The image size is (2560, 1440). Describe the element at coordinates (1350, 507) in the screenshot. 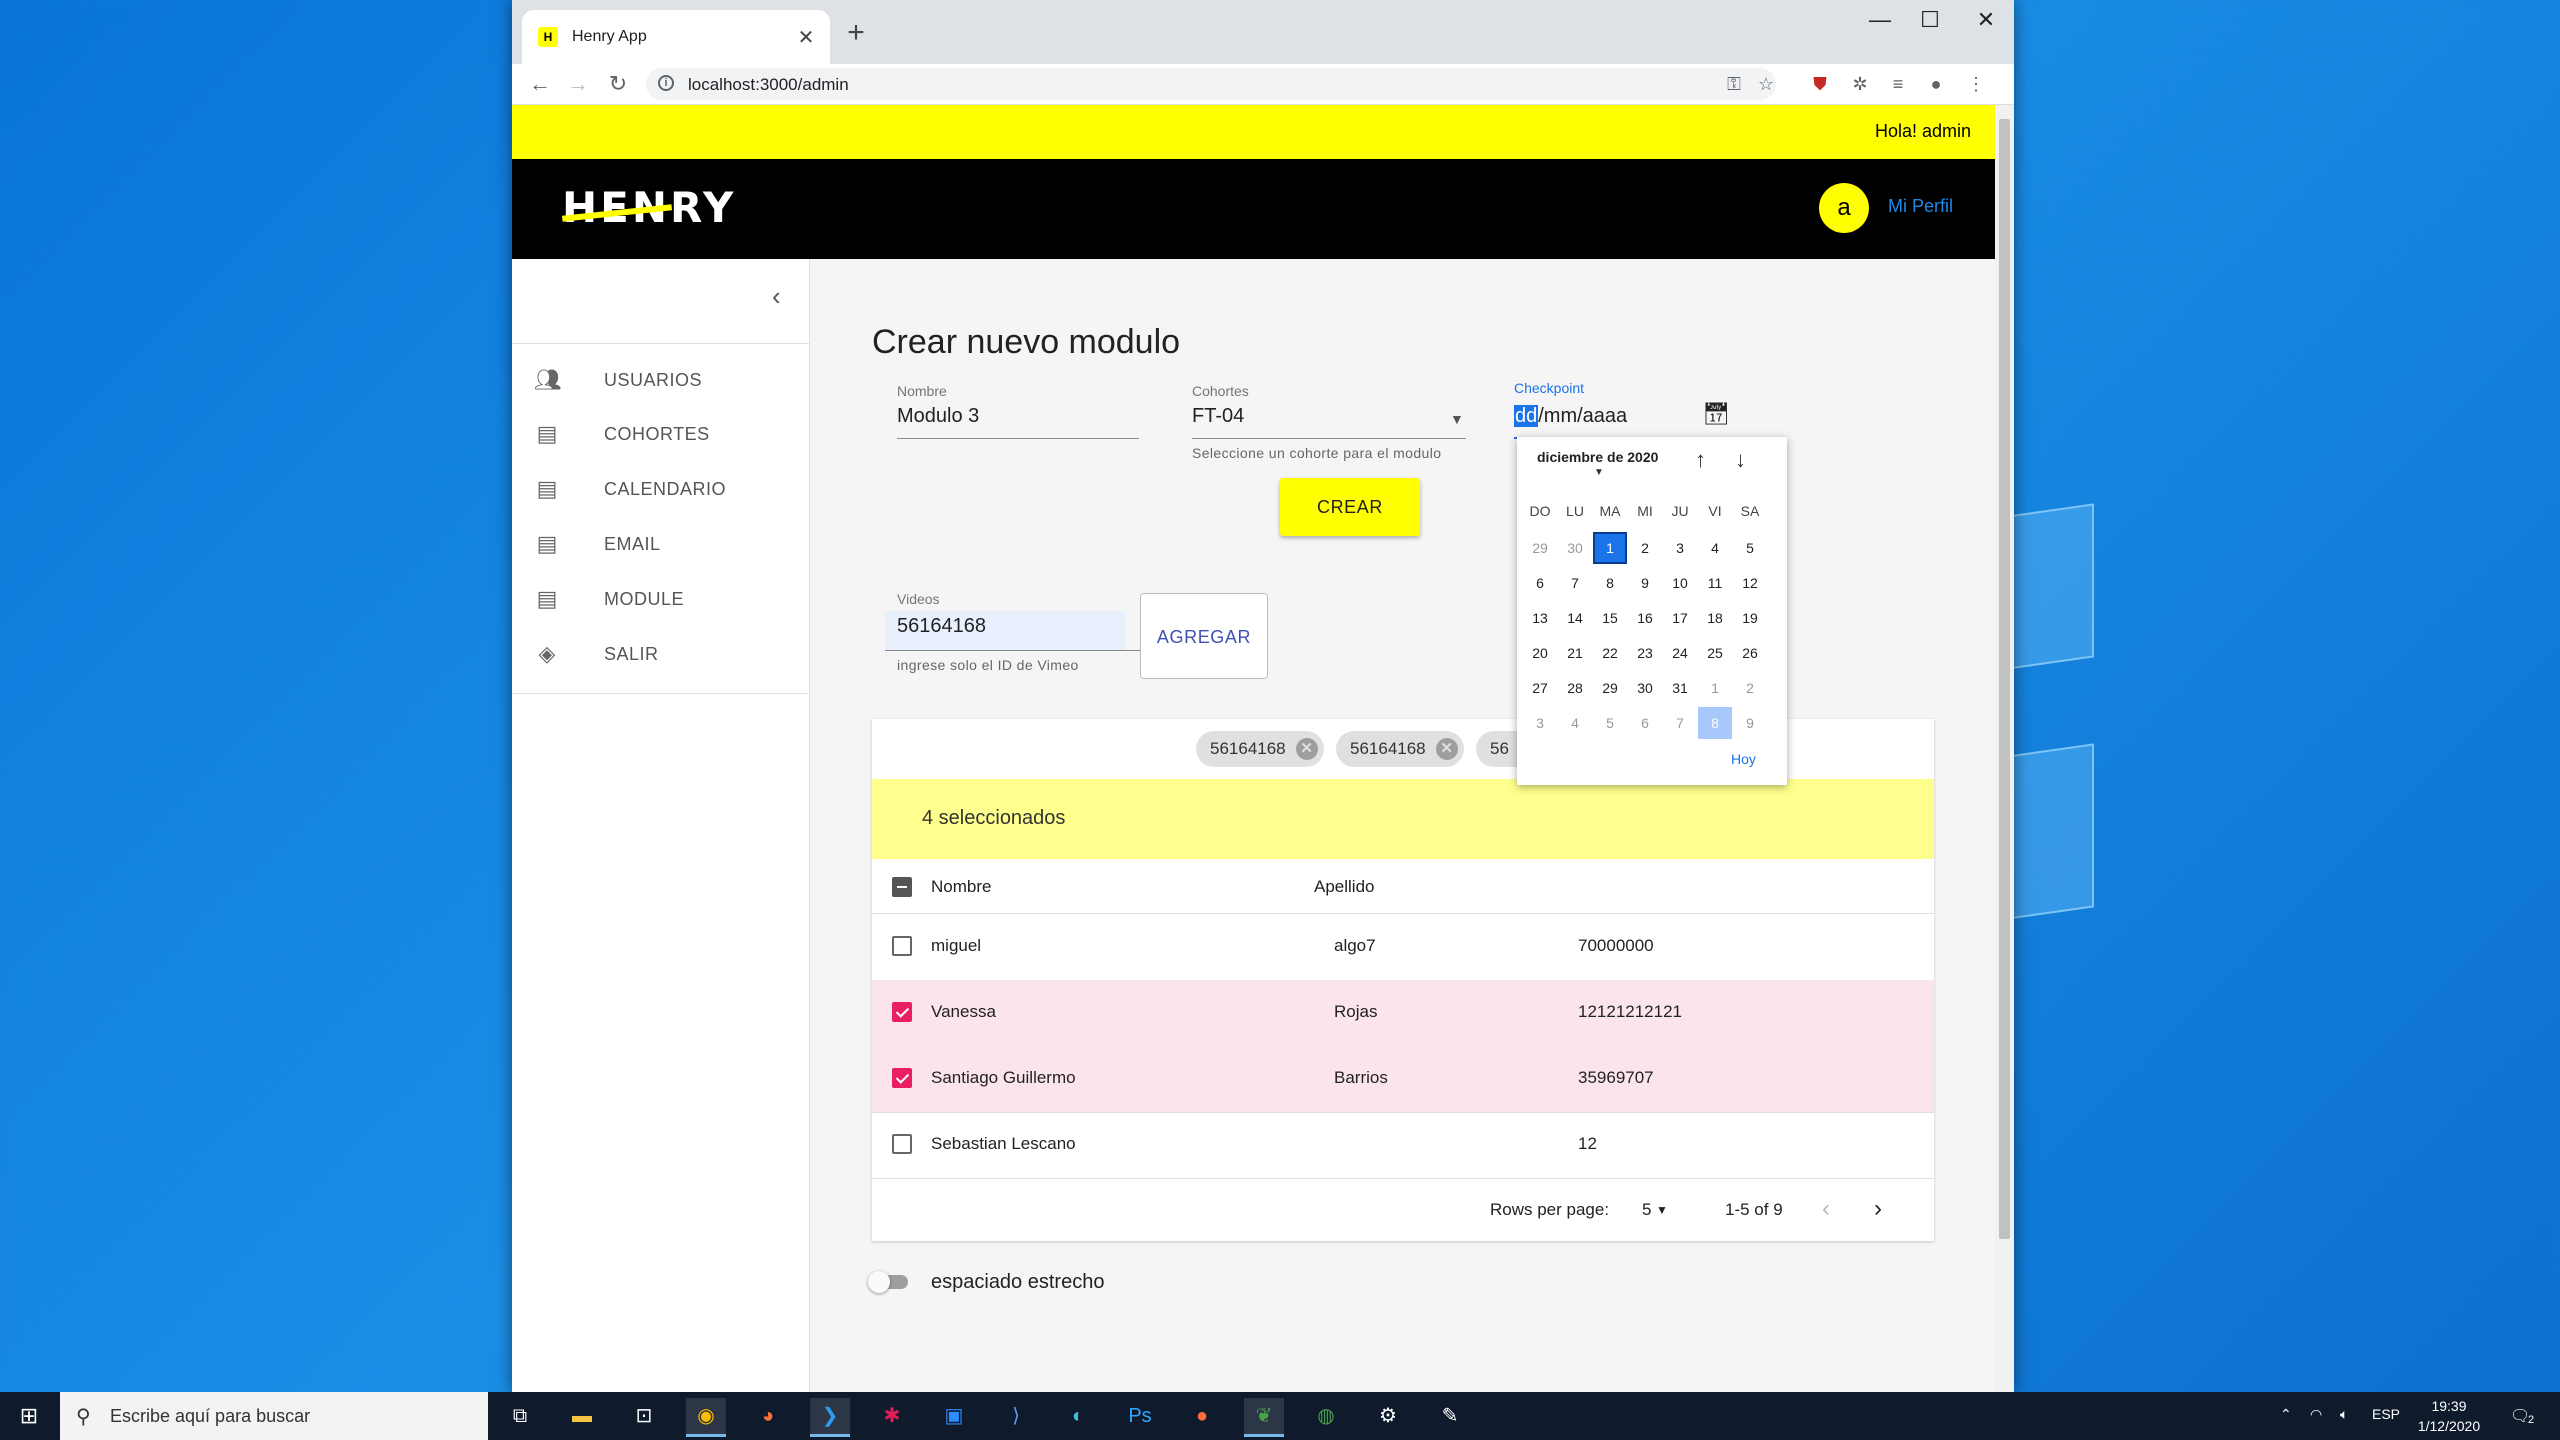

I see `crear-button: CREAR` at that location.